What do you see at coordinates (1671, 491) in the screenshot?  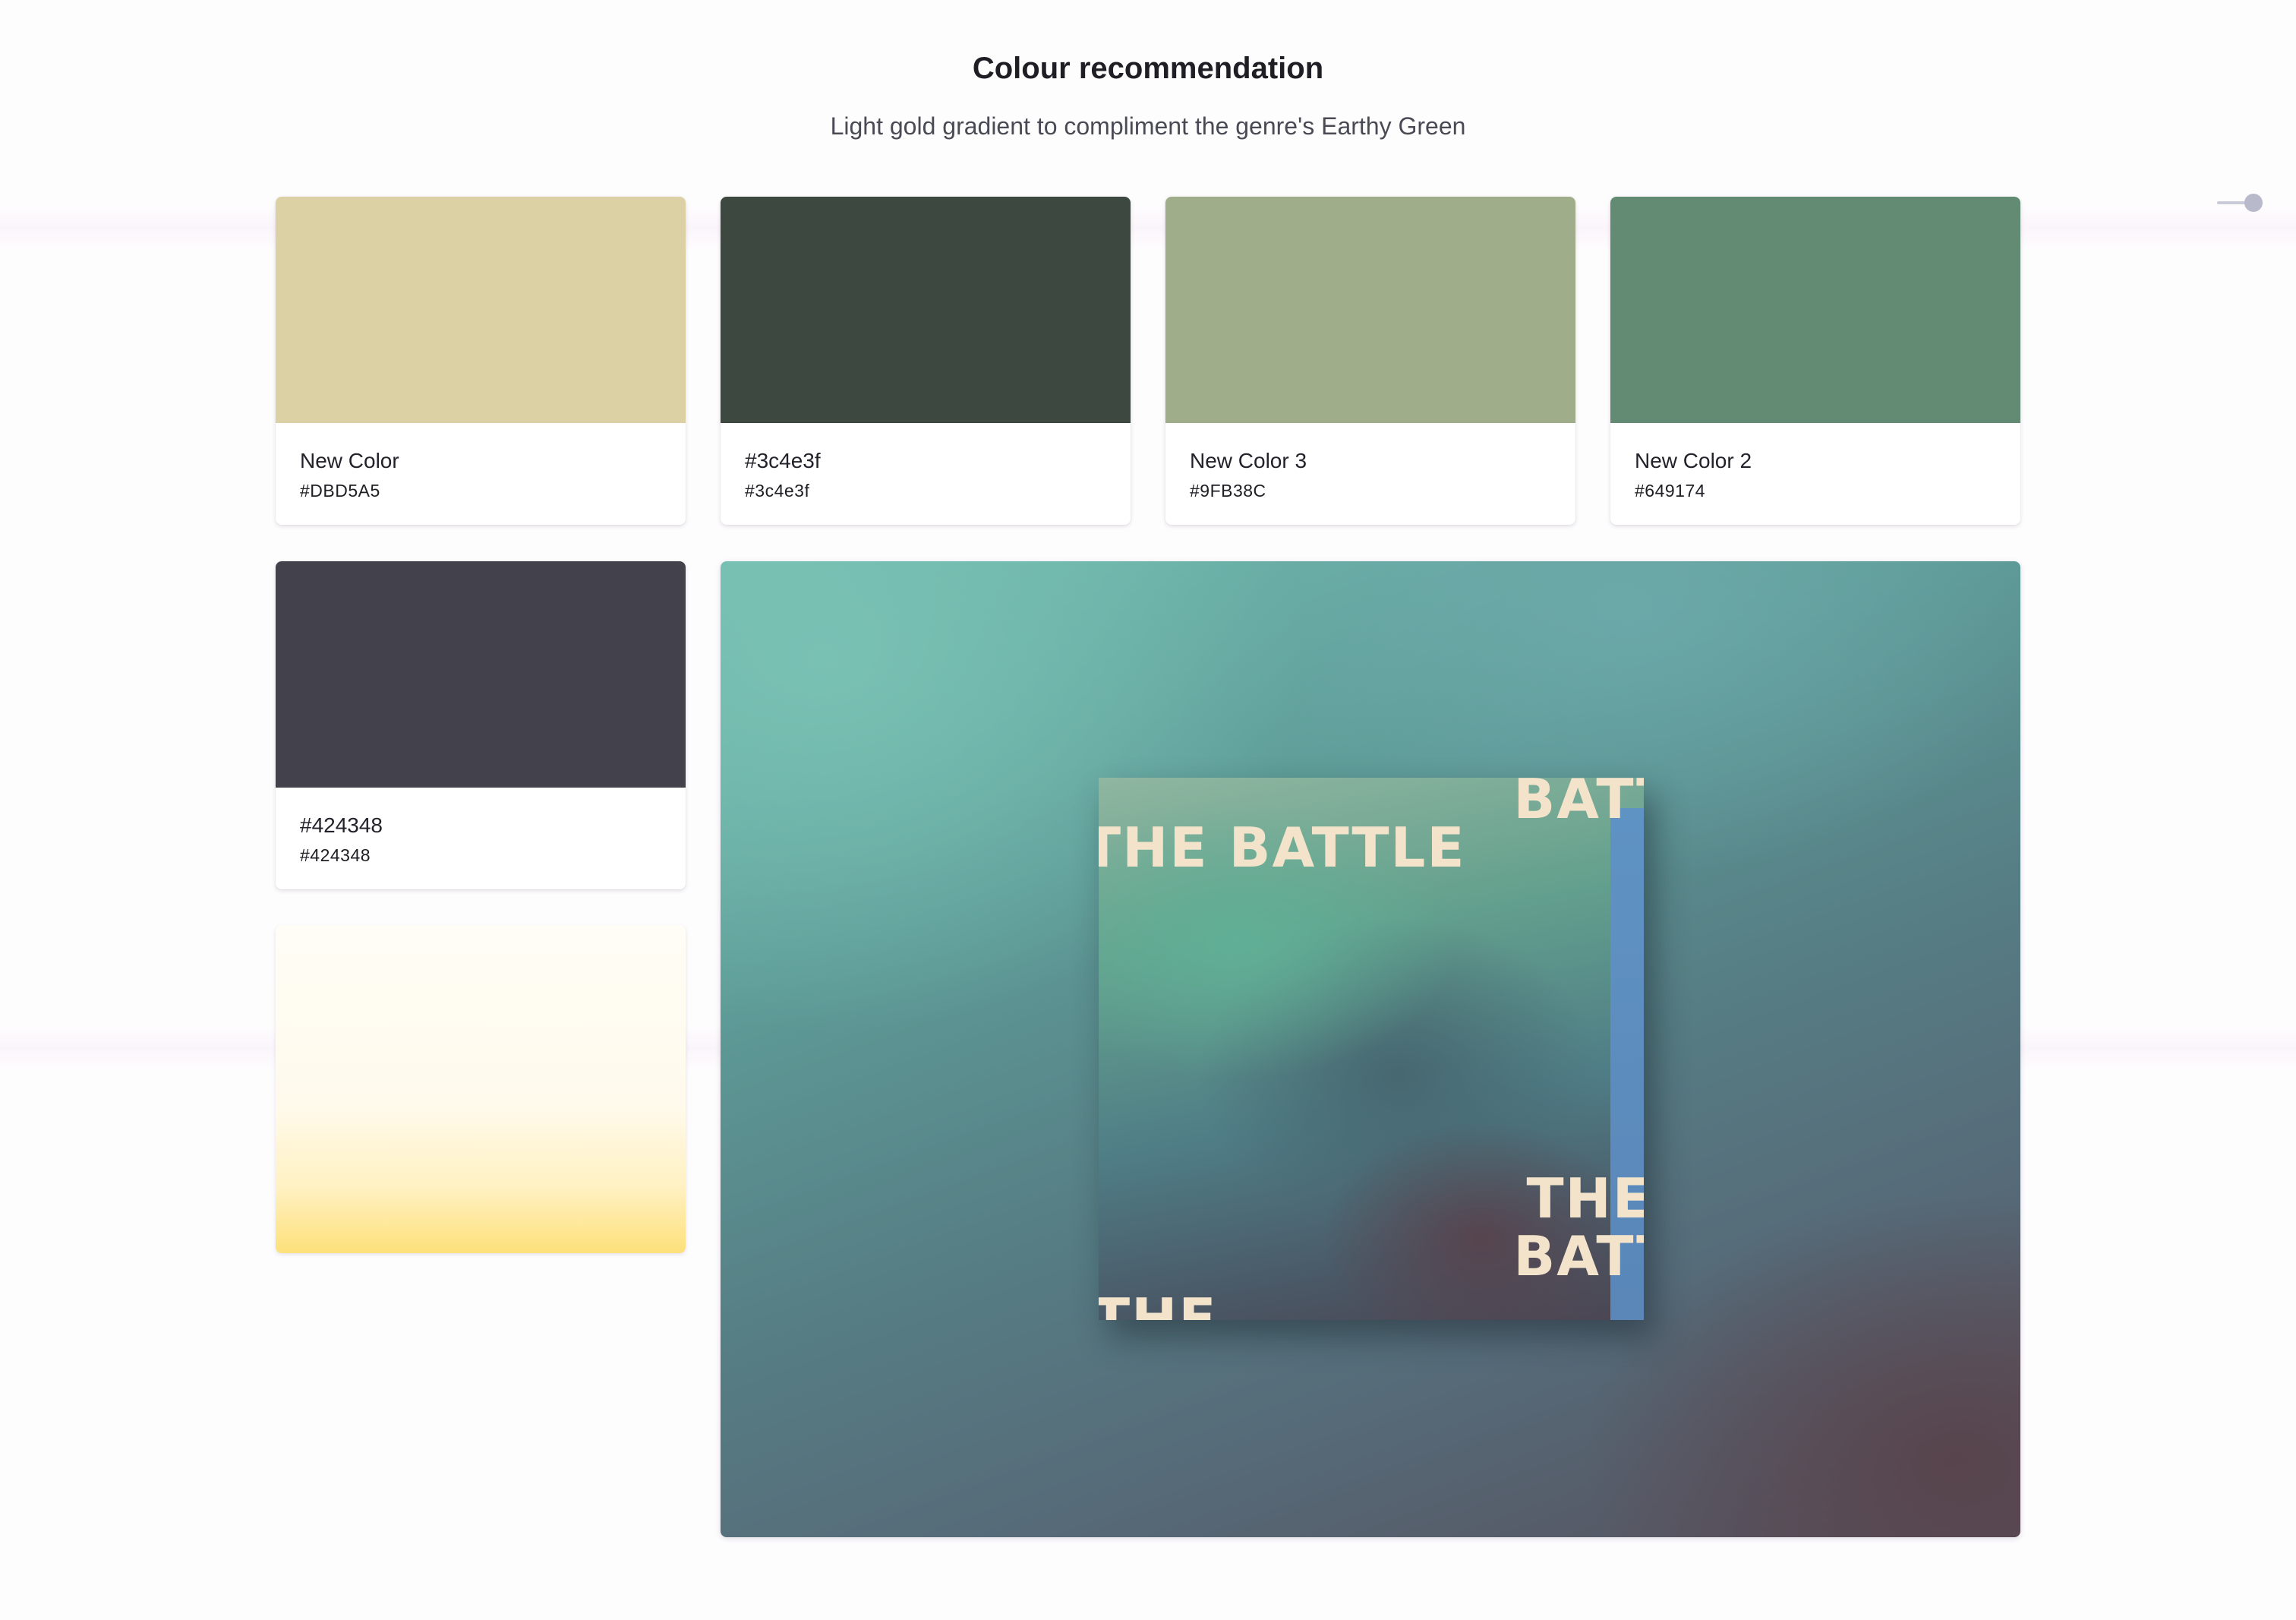 I see `color-hex: #649174` at bounding box center [1671, 491].